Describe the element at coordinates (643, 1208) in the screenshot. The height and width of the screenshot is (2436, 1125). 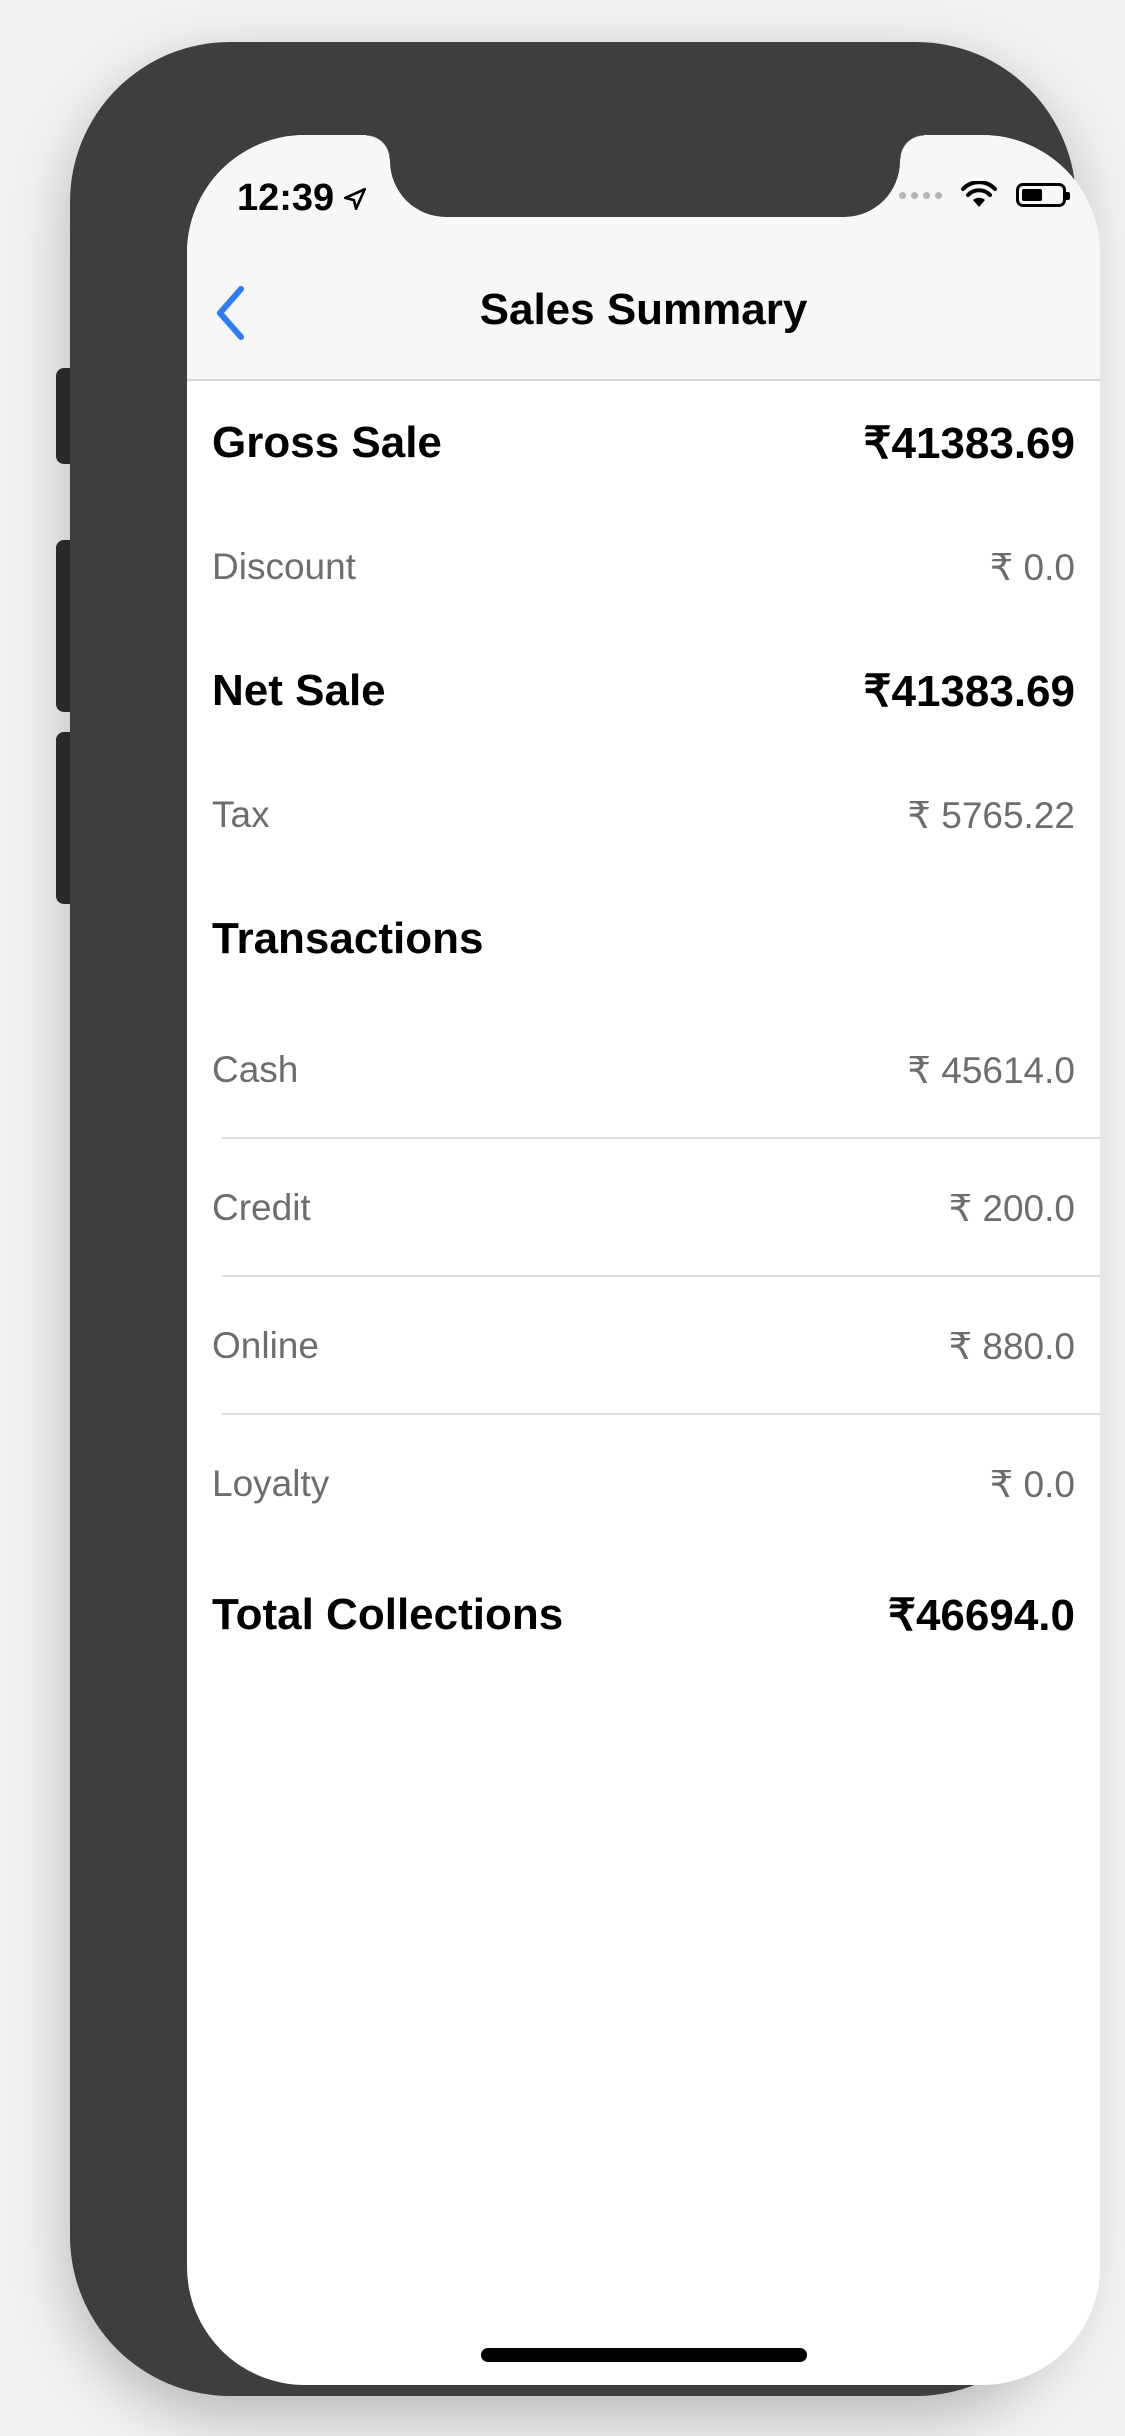
I see `transaction-row-credit: Credit ₹ 200.0` at that location.